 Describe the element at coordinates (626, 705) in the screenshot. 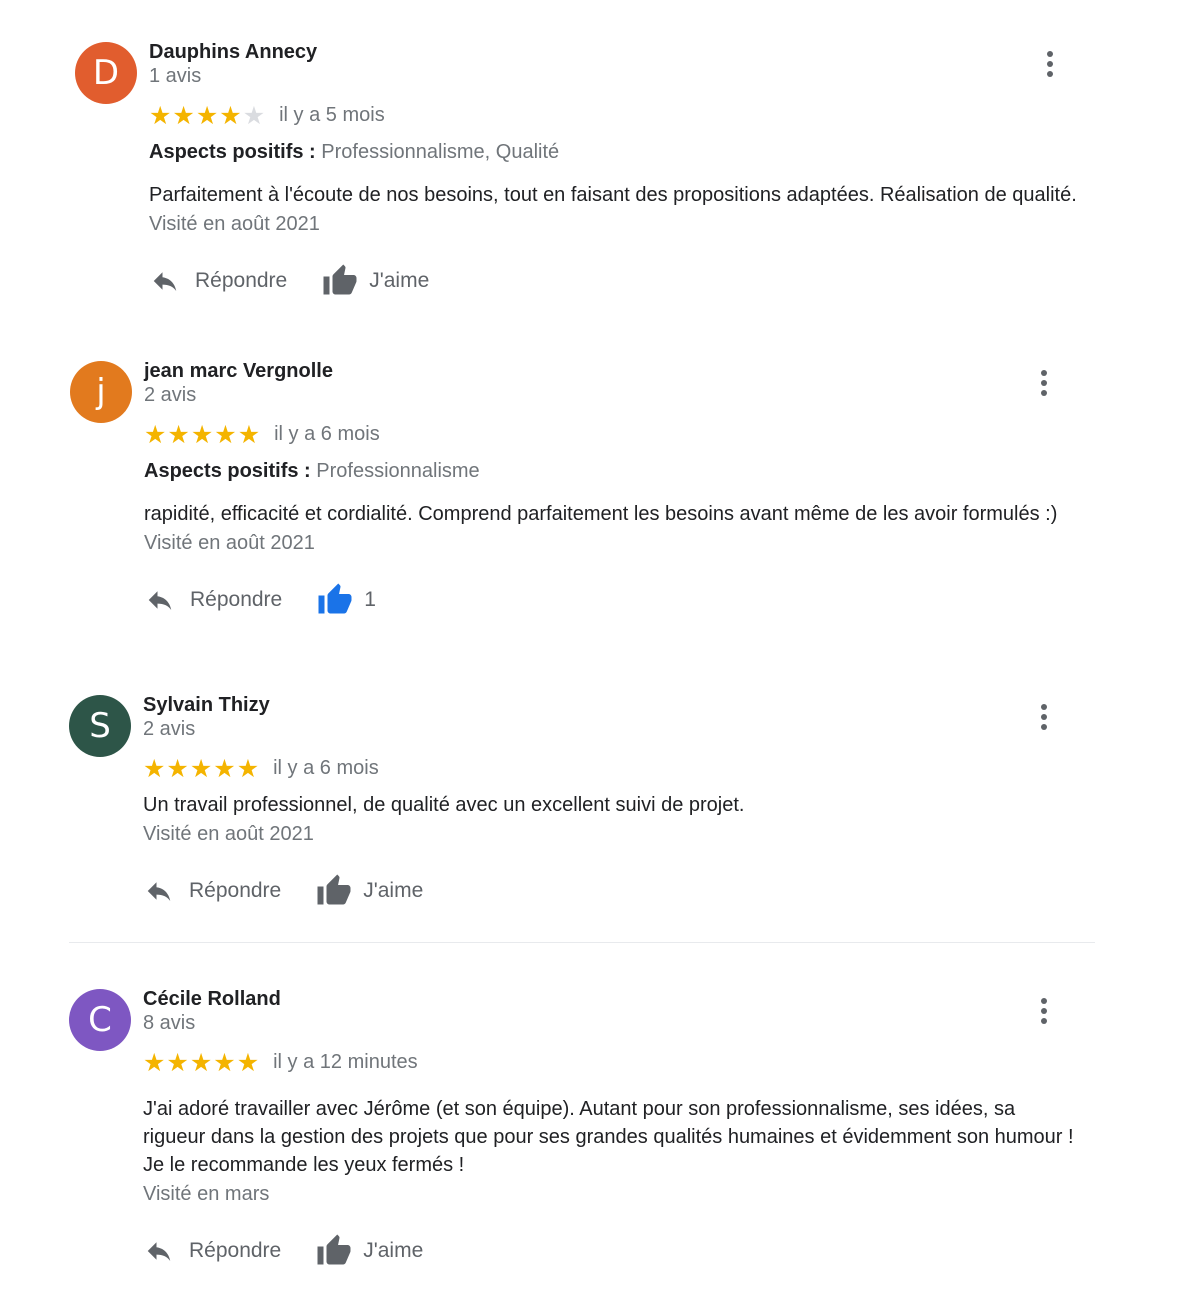

I see `reviewer-name: Sylvain Thizy` at that location.